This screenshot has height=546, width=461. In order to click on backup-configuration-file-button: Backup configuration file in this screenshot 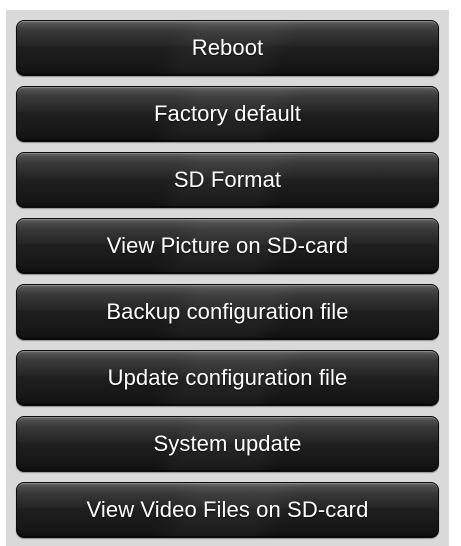, I will do `click(227, 312)`.